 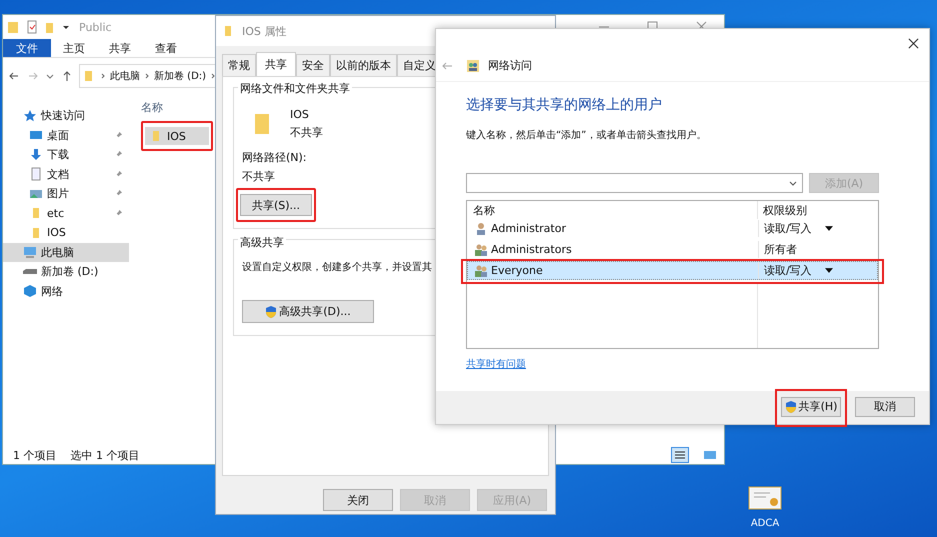 What do you see at coordinates (337, 267) in the screenshot?
I see `description-text: 设置自定义权限，创建多个共享，并设置其` at bounding box center [337, 267].